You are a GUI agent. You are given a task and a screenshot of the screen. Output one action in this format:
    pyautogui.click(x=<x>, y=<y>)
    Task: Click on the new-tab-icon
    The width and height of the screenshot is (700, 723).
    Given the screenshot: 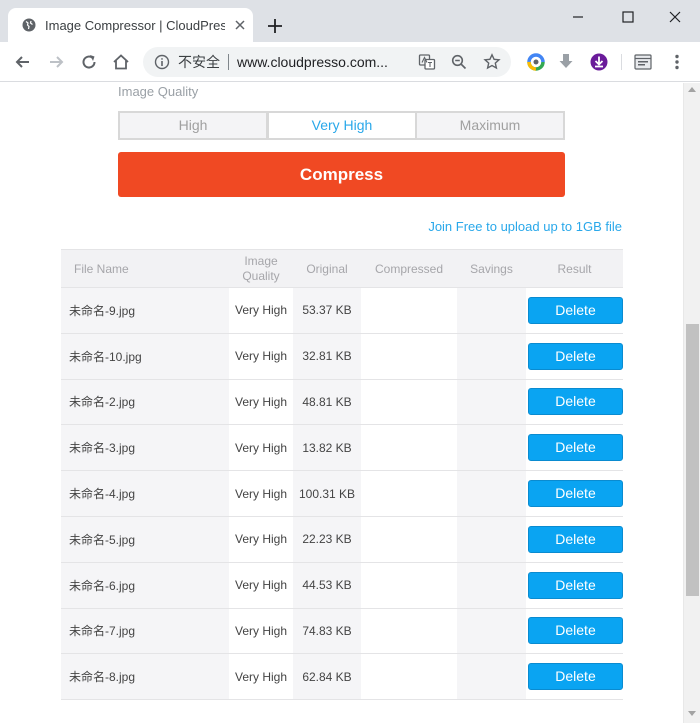 What is the action you would take?
    pyautogui.click(x=275, y=26)
    